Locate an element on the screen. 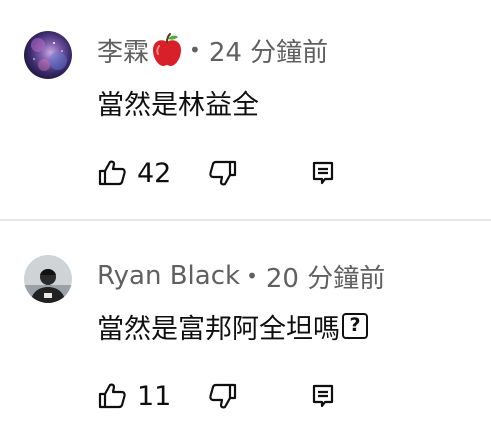 Image resolution: width=491 pixels, height=438 pixels. apple-emoji-icon is located at coordinates (167, 50).